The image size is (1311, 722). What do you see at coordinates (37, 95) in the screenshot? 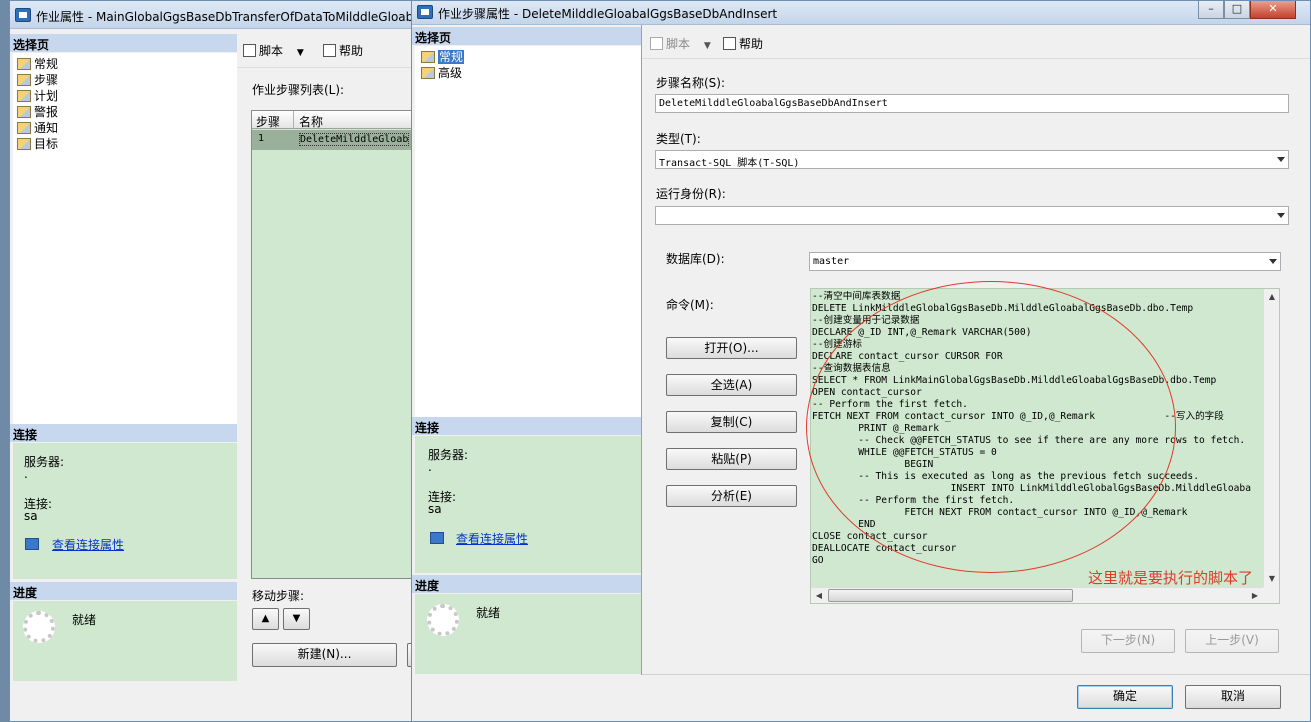
I see `nav-item-schedule: 计划` at bounding box center [37, 95].